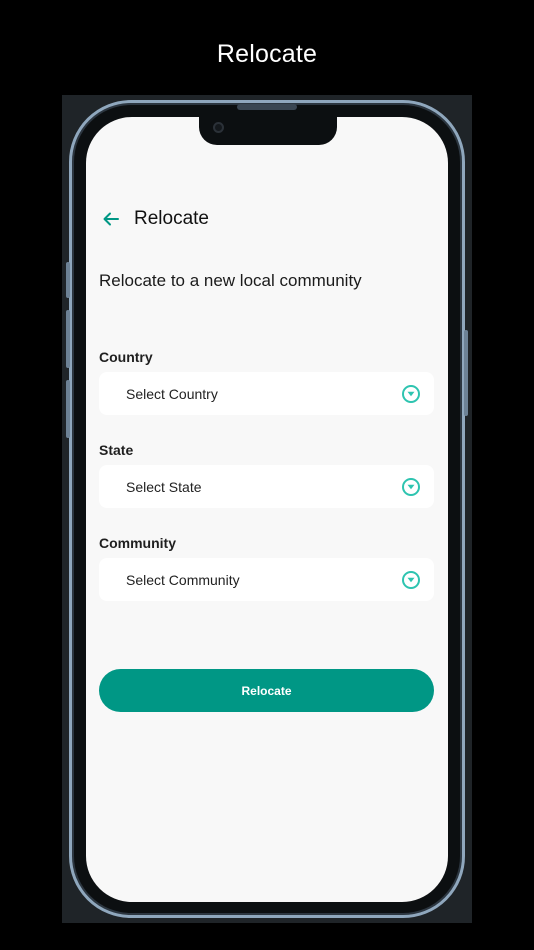 The height and width of the screenshot is (950, 534). Describe the element at coordinates (183, 579) in the screenshot. I see `community-select-value: Select Community` at that location.